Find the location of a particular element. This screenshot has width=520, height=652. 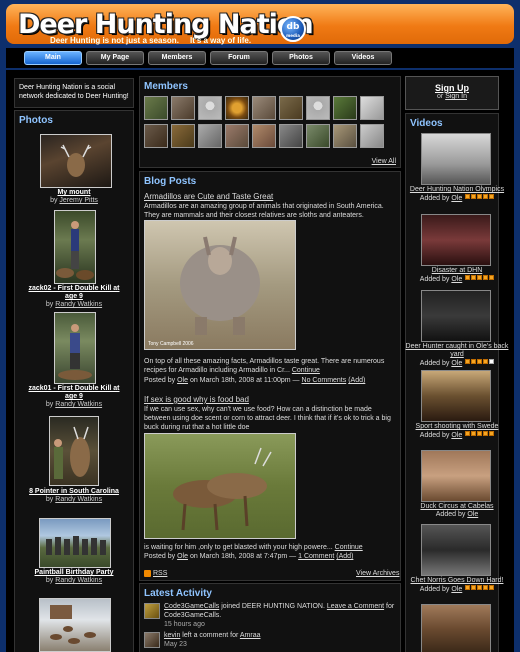

photo-title: zack01 - First Double Kill at age 9 is located at coordinates (74, 393).